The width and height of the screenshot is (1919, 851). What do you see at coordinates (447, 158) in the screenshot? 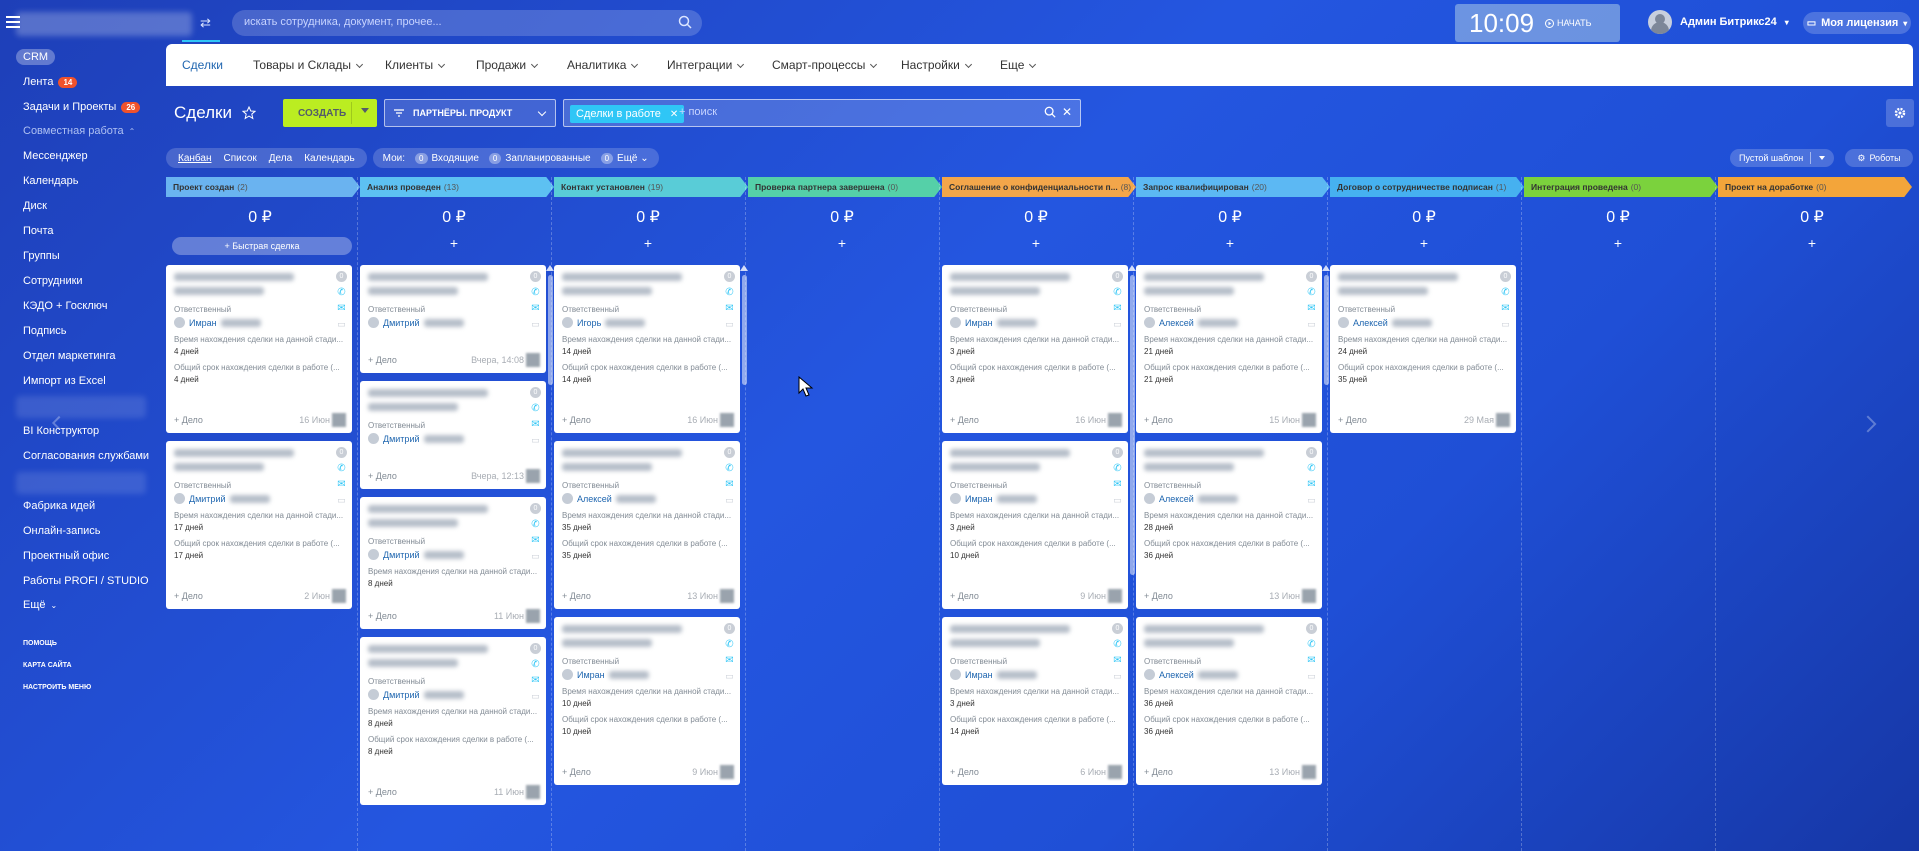
I see `filter-incoming: 0 Входящие` at bounding box center [447, 158].